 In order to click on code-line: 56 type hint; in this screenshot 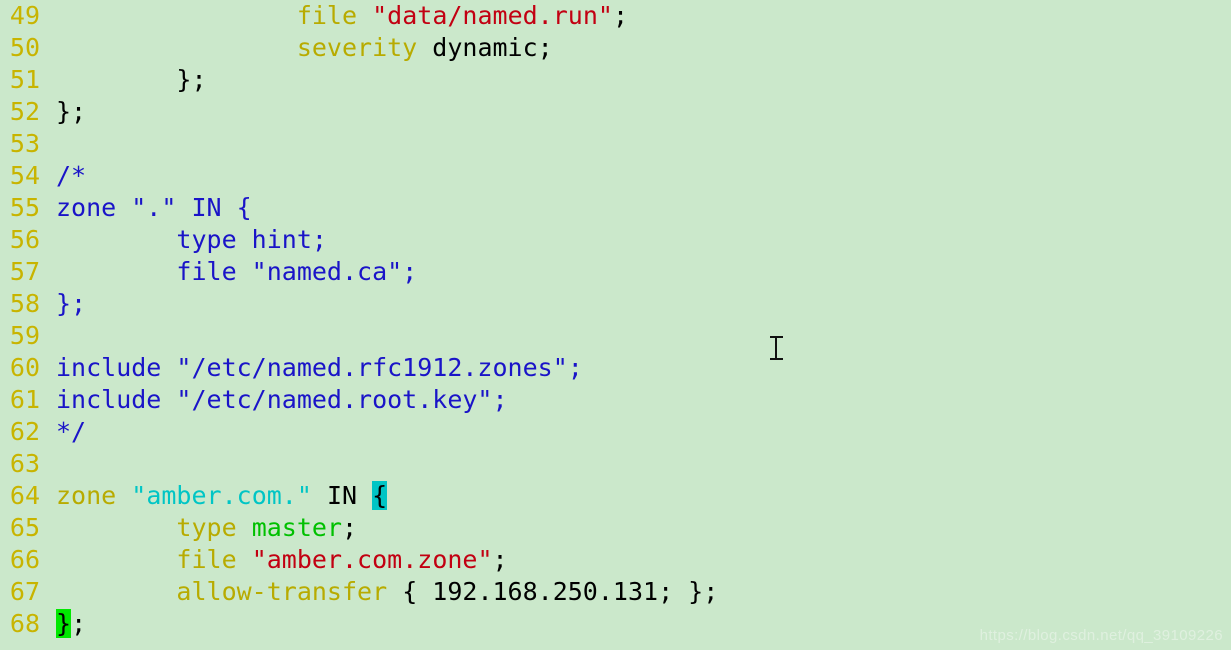, I will do `click(615, 240)`.